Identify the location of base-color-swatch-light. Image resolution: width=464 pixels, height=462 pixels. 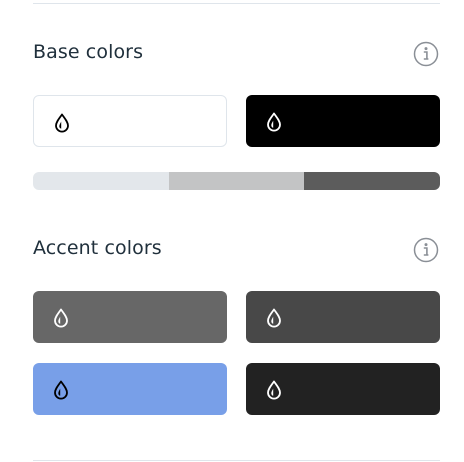
(130, 121).